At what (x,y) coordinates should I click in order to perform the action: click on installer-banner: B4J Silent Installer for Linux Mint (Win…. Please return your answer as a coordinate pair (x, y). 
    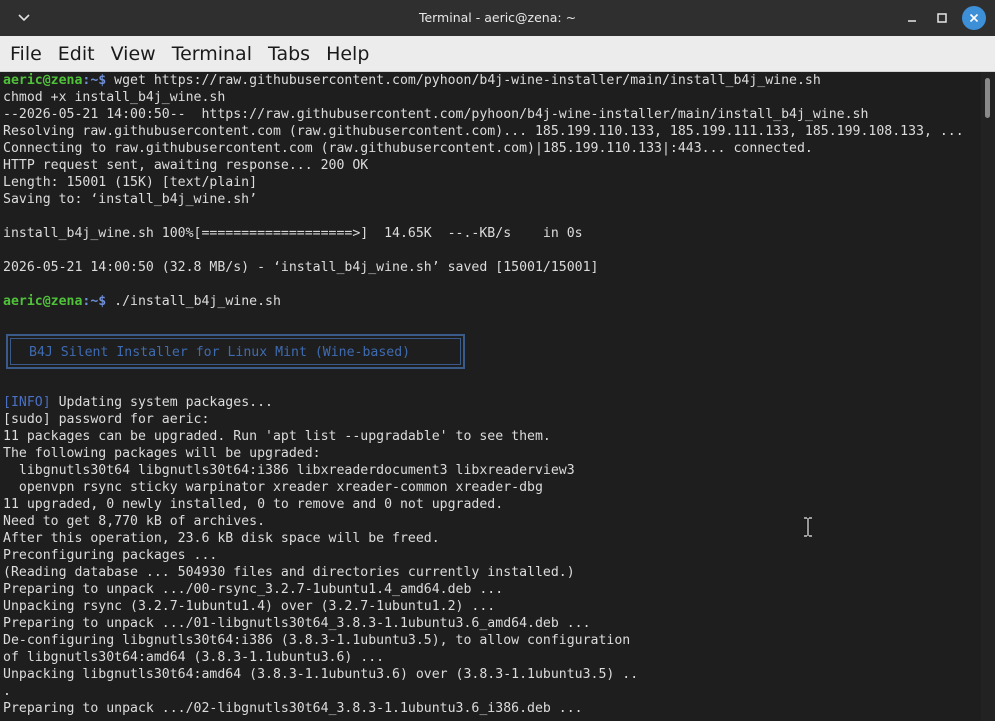
    Looking at the image, I should click on (235, 351).